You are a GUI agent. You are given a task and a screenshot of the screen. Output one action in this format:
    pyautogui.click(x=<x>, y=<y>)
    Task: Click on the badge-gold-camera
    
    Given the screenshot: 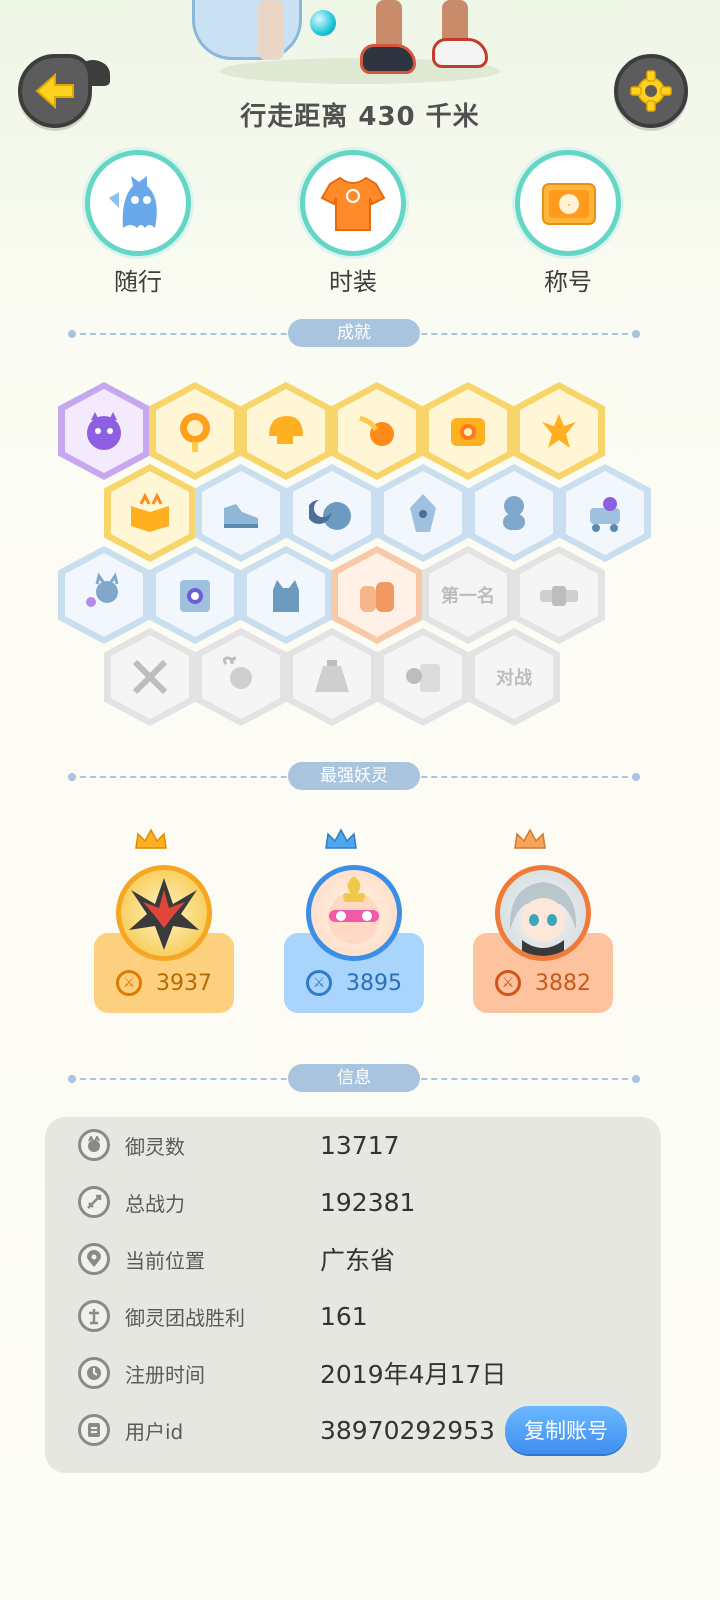 What is the action you would take?
    pyautogui.click(x=468, y=431)
    